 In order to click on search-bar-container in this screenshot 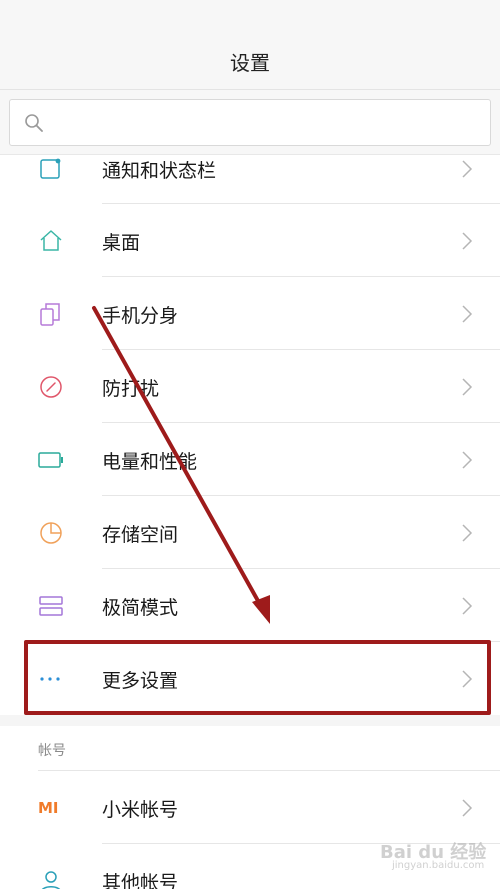, I will do `click(250, 122)`.